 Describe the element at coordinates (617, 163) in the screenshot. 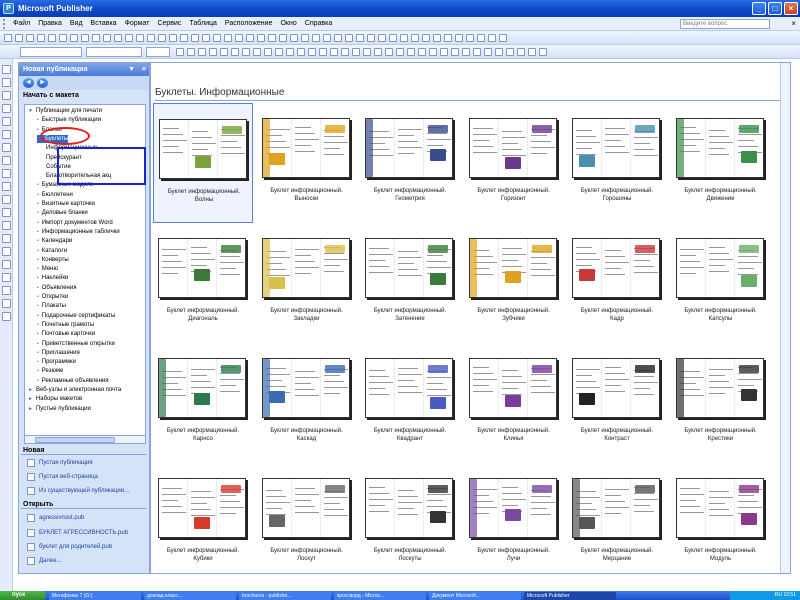

I see `template-card: Буклет информационный. Горошины` at that location.